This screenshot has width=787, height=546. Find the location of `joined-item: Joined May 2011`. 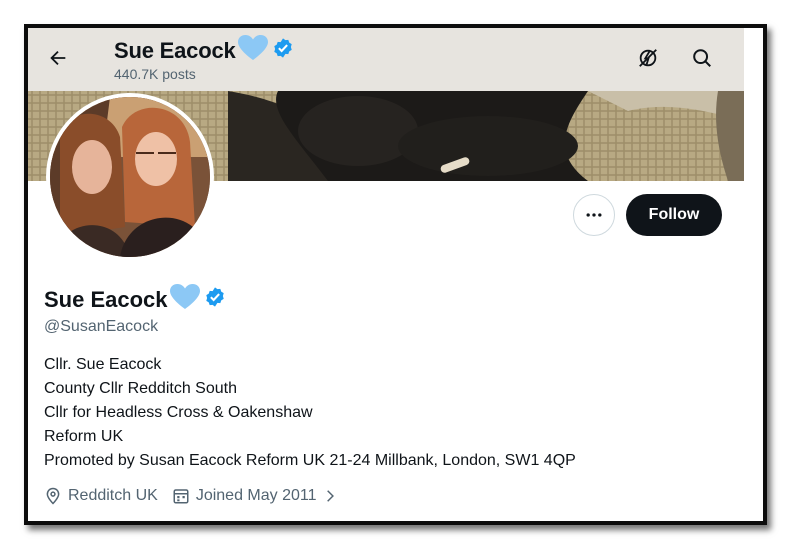

joined-item: Joined May 2011 is located at coordinates (254, 496).